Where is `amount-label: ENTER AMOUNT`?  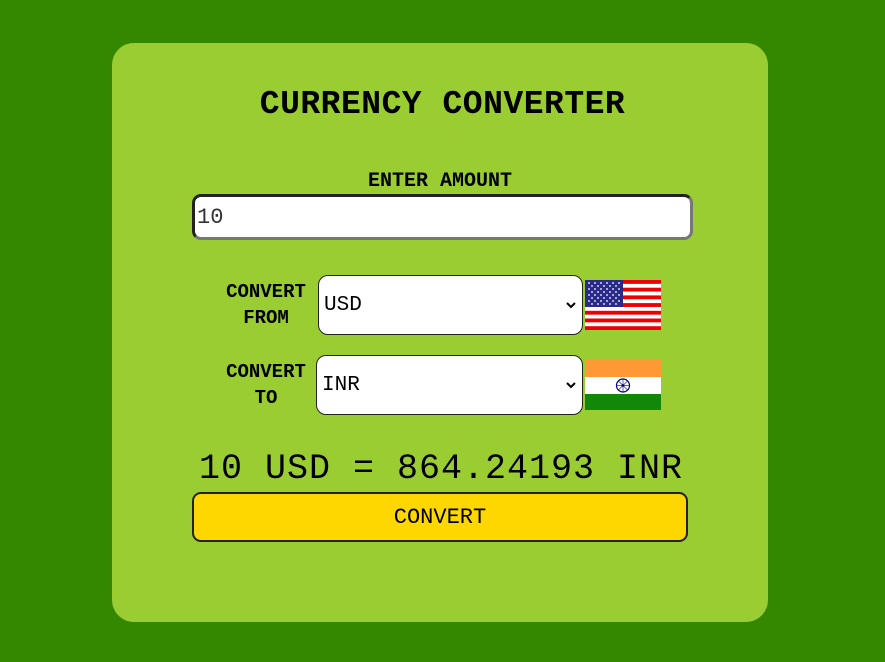 amount-label: ENTER AMOUNT is located at coordinates (440, 181).